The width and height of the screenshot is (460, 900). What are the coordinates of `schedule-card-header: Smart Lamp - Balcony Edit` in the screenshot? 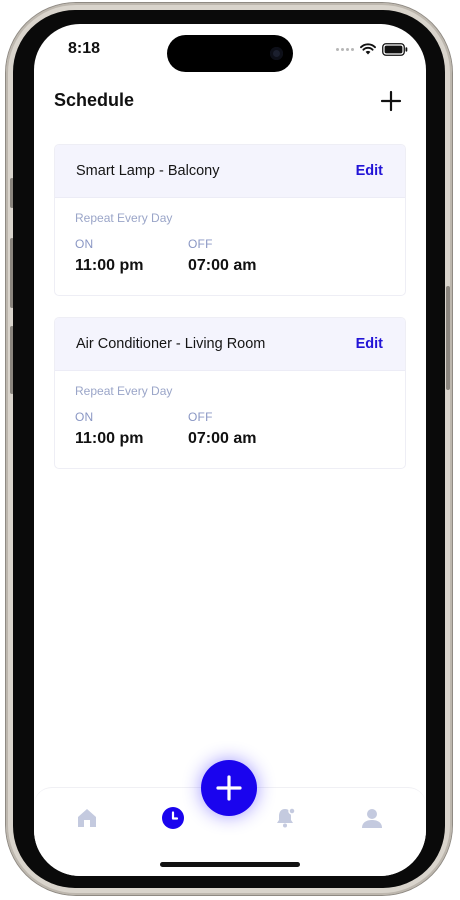 It's located at (230, 171).